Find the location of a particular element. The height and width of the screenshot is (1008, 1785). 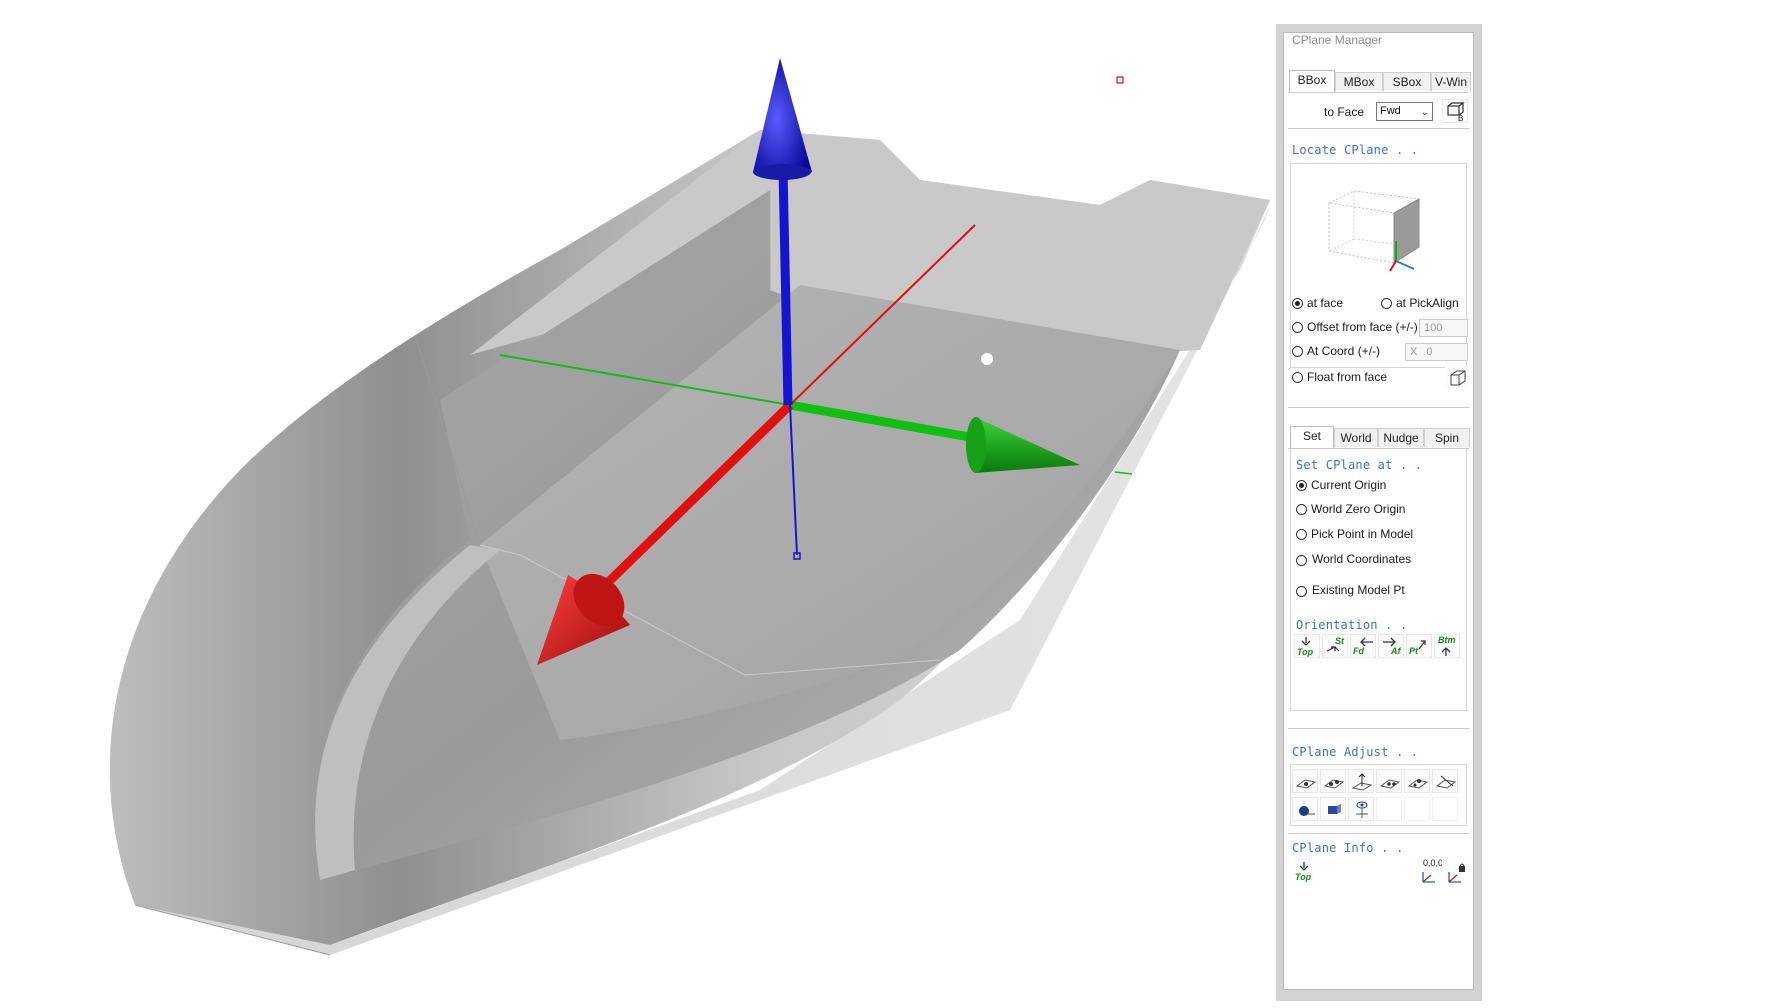

info-lock-button is located at coordinates (1455, 871).